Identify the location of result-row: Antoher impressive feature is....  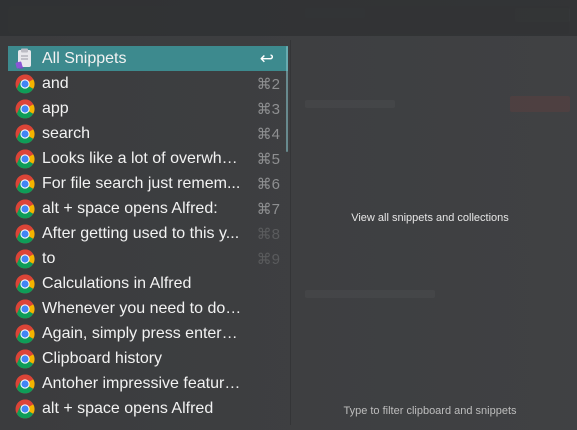
(148, 383).